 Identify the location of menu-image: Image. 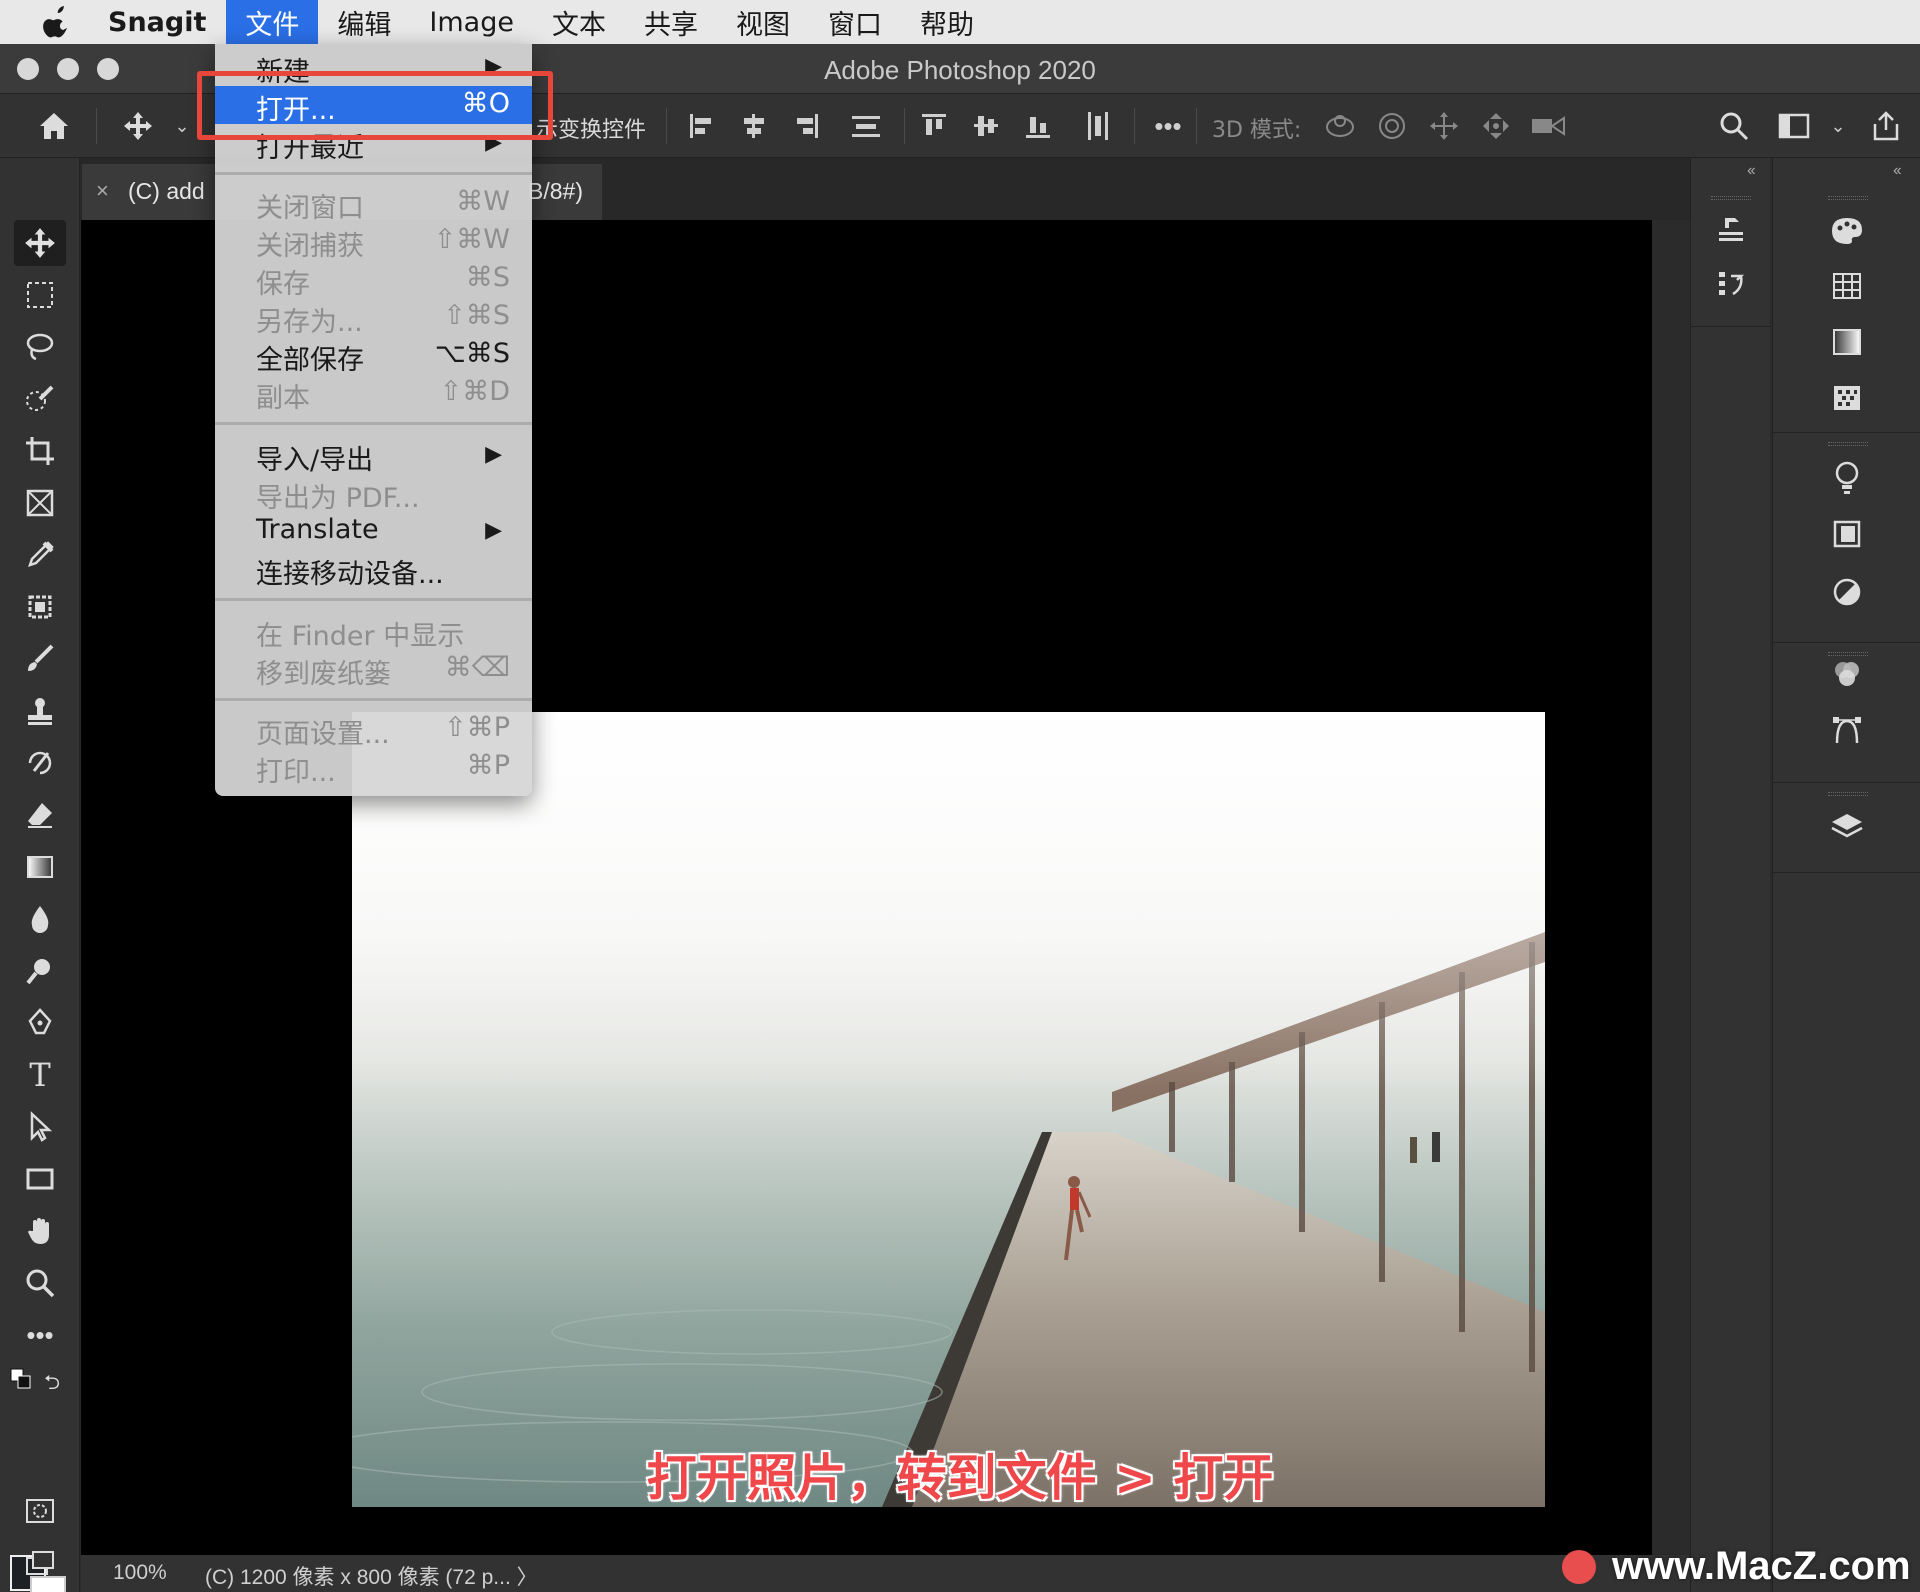
(471, 22).